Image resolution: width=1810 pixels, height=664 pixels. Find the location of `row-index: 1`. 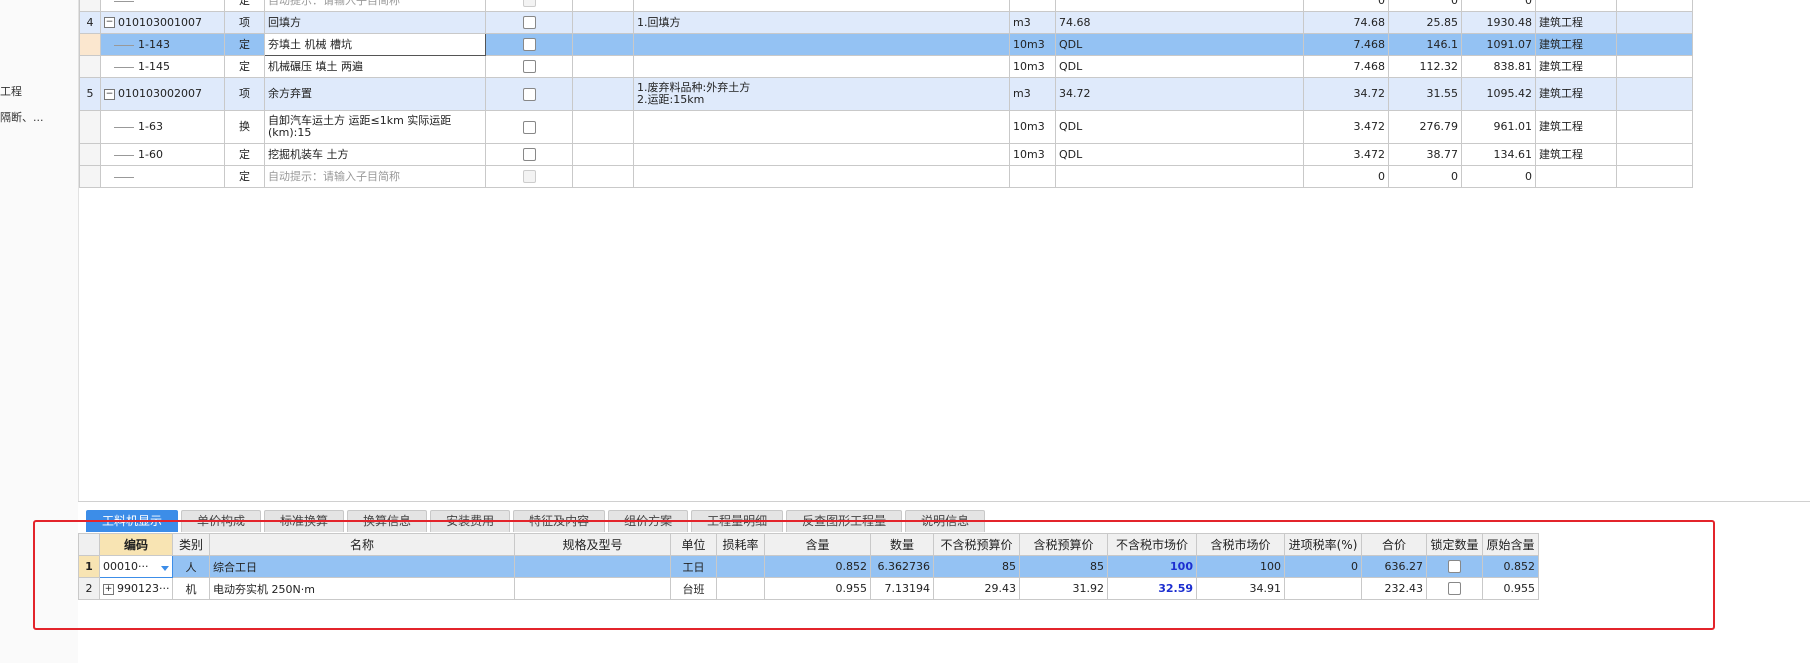

row-index: 1 is located at coordinates (89, 566).